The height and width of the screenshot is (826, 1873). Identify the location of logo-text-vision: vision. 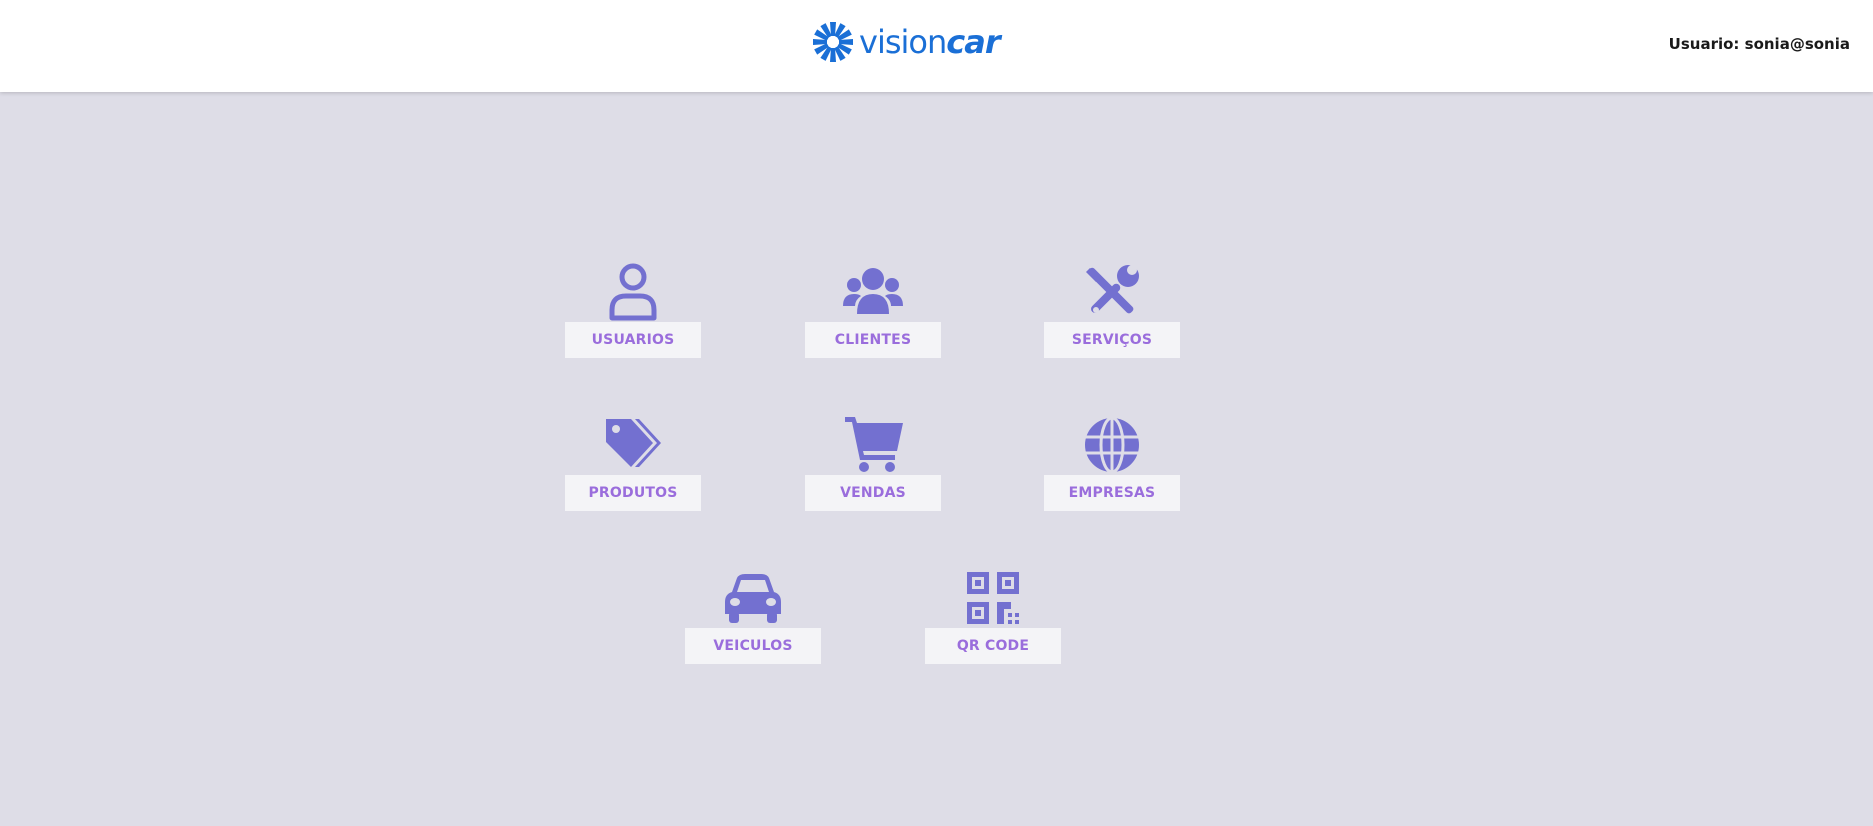
(903, 42).